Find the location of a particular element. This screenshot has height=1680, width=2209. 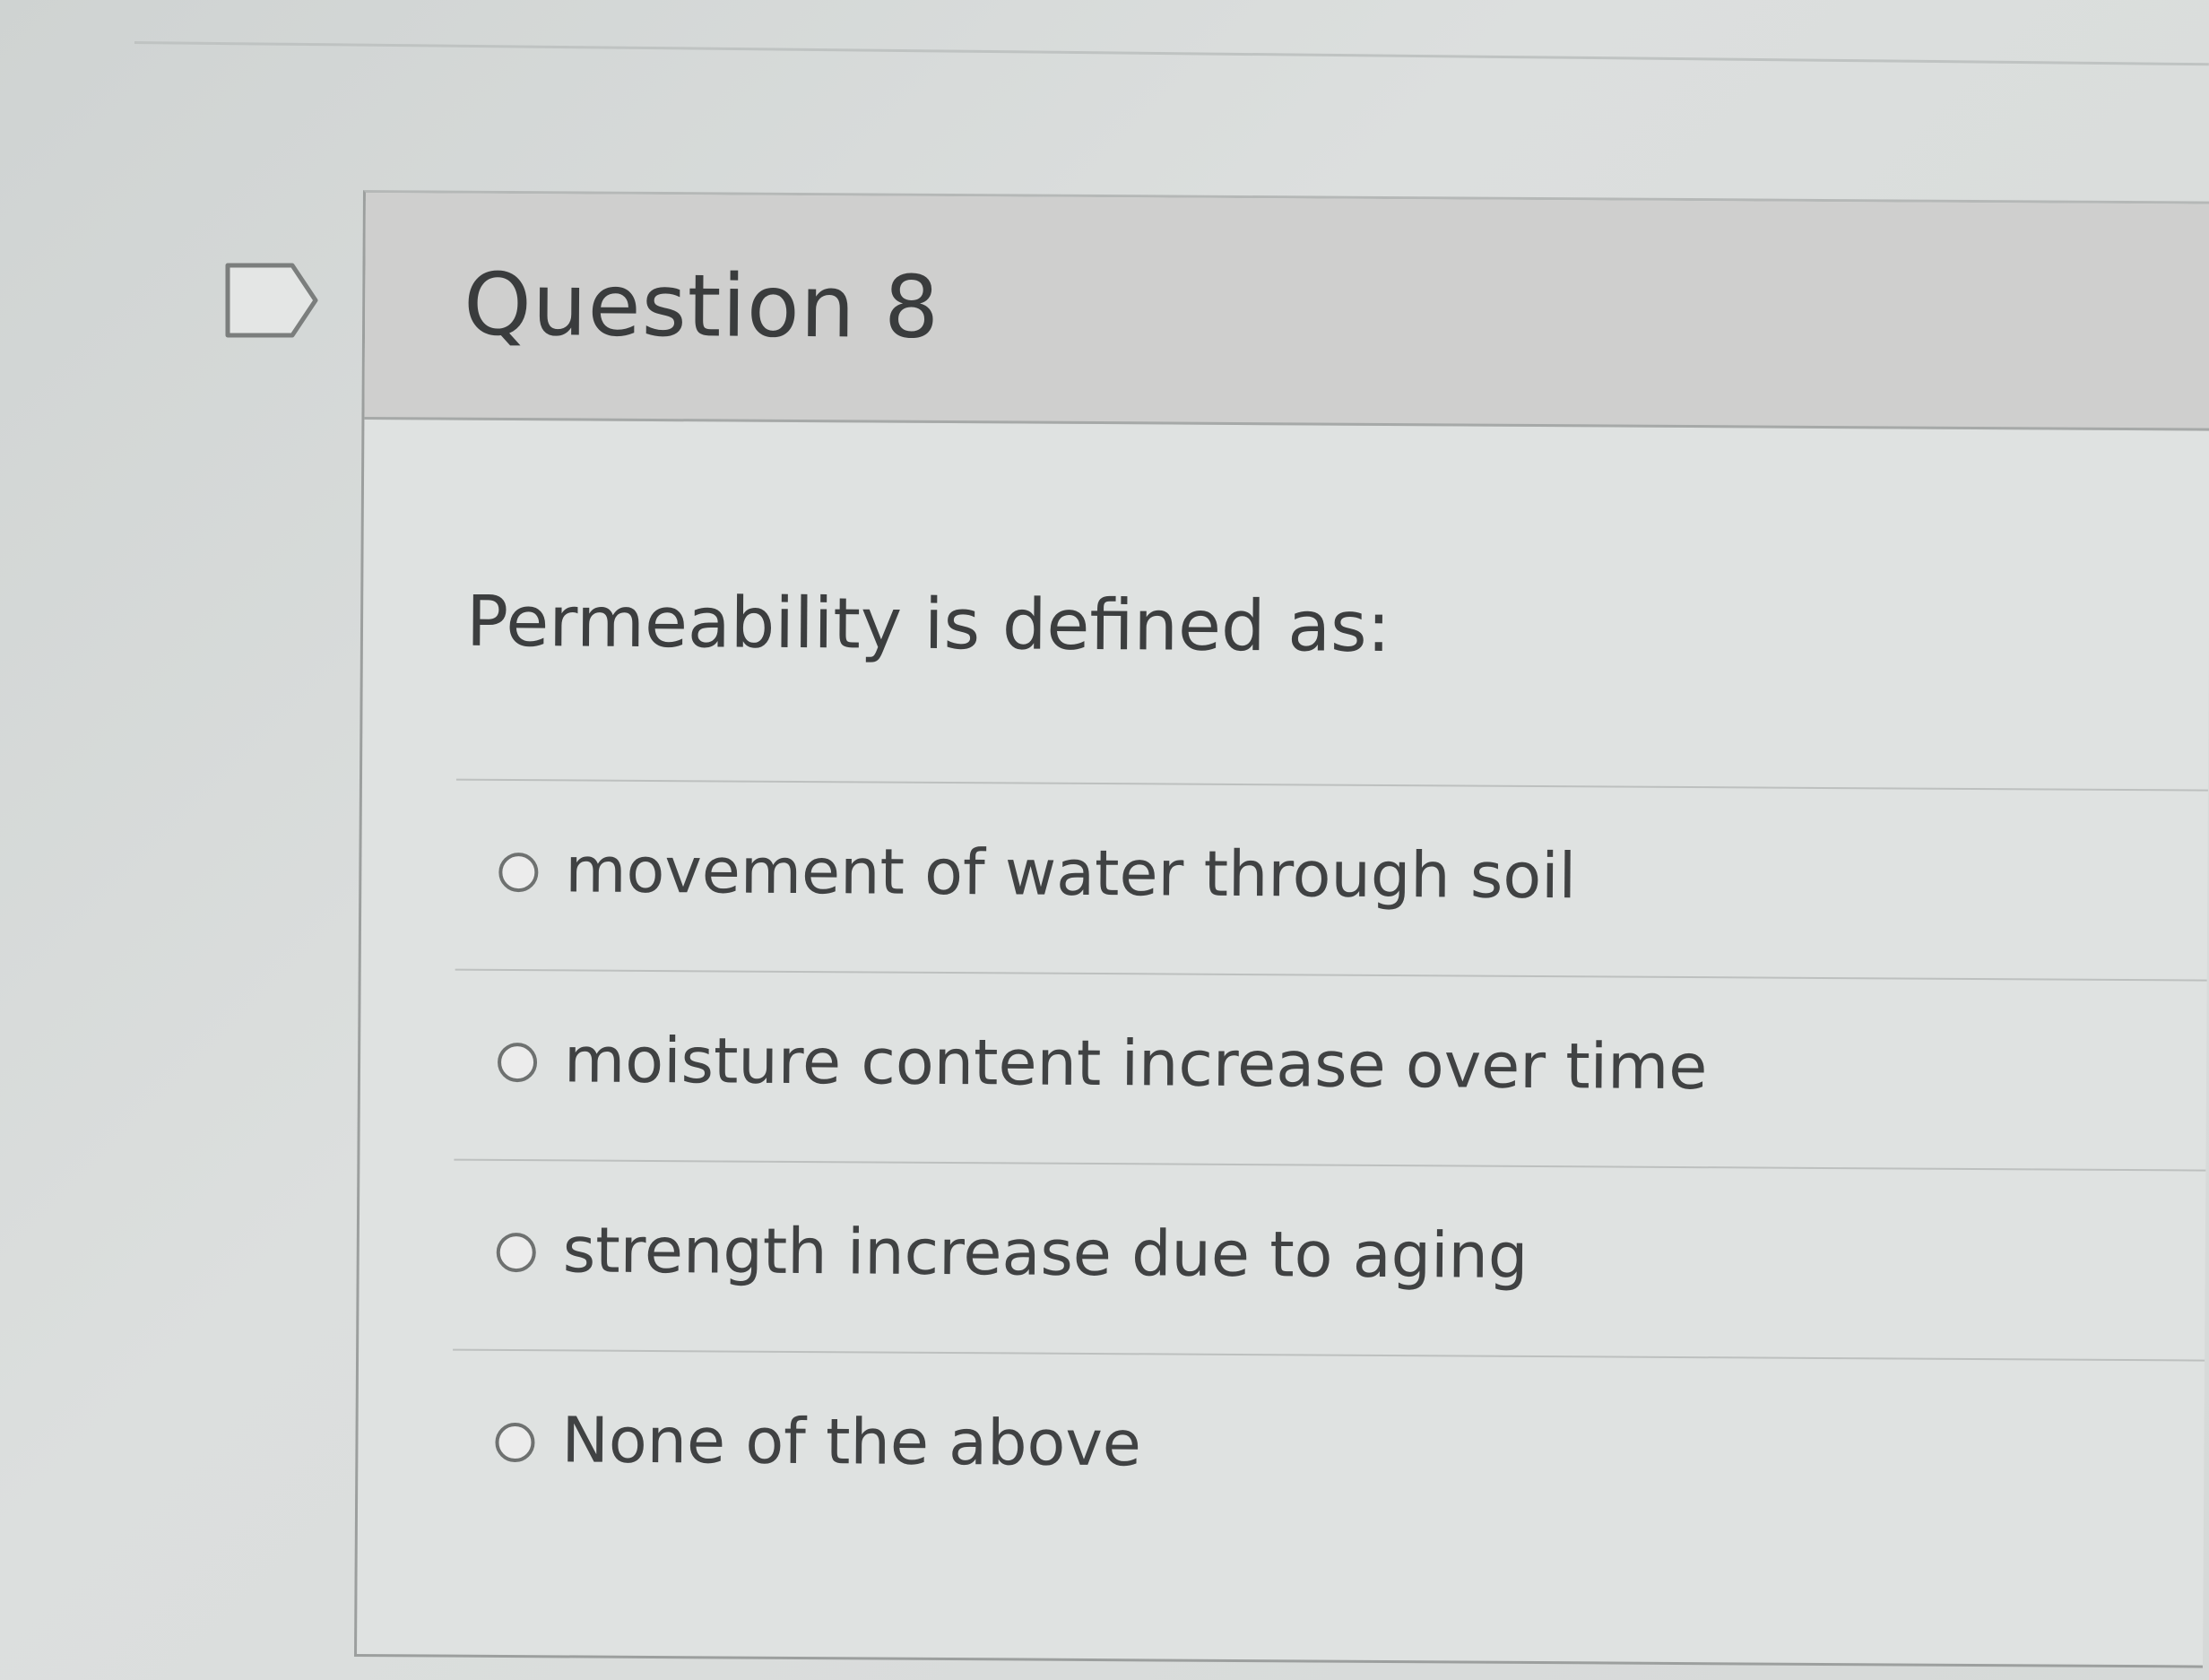

answer-label: movement of water through soil is located at coordinates (1070, 873).